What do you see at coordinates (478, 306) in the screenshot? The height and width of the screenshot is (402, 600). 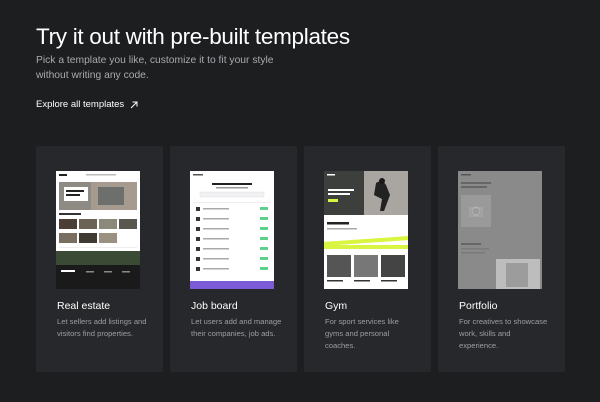 I see `card-title-portfolio: Portfolio` at bounding box center [478, 306].